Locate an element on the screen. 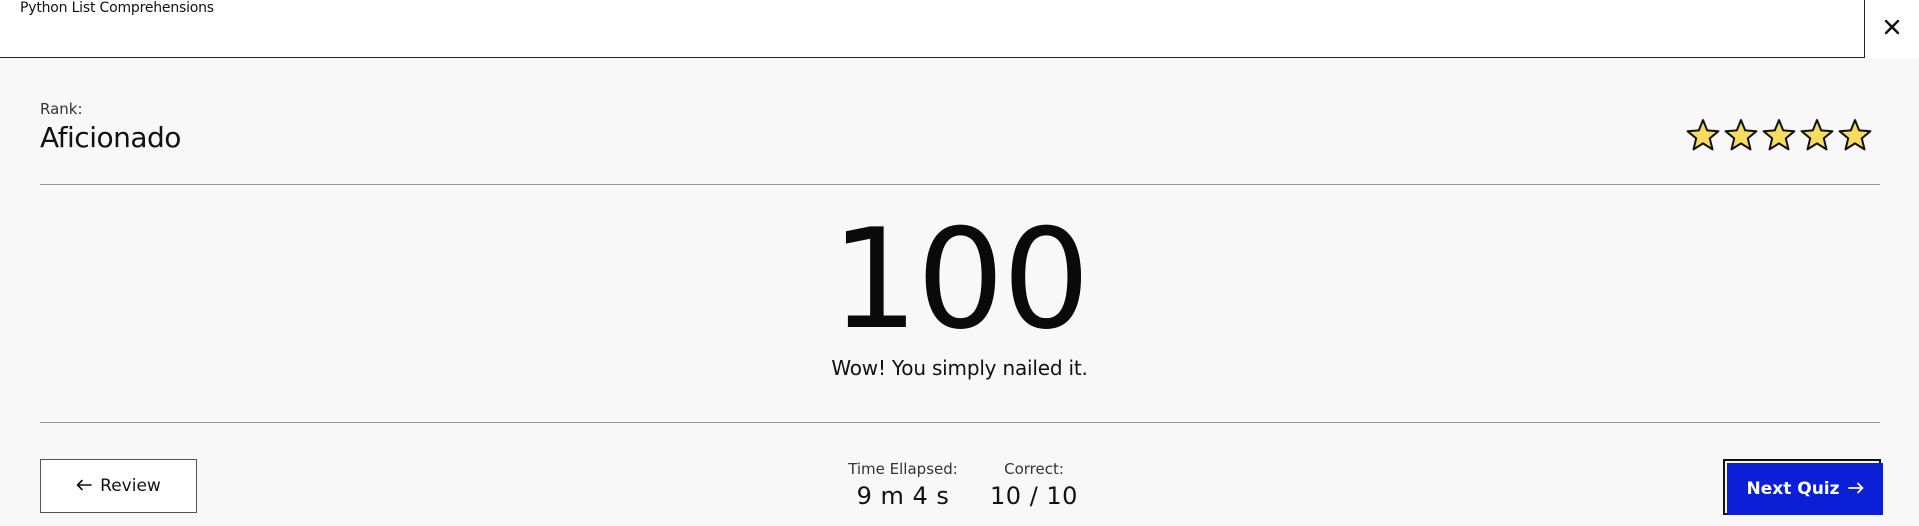 The image size is (1919, 526). rank-label: Rank: is located at coordinates (61, 109).